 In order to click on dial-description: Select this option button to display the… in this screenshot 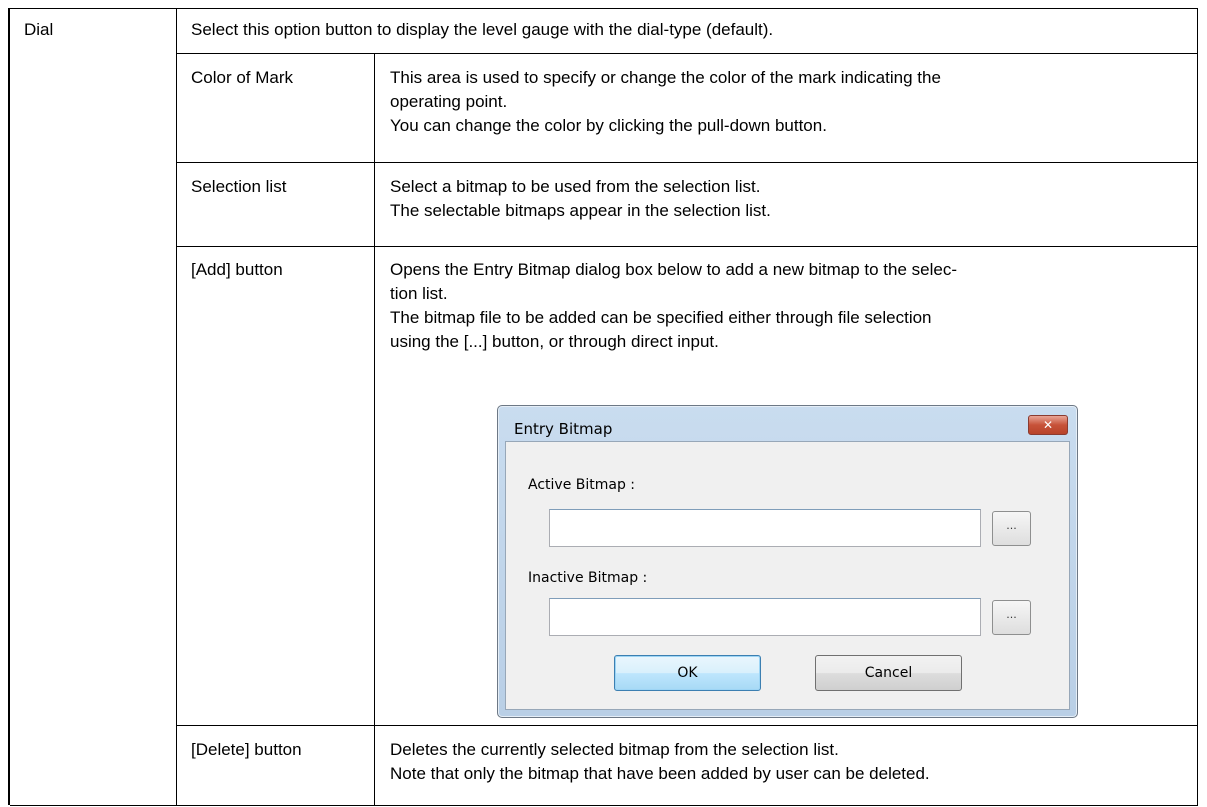, I will do `click(482, 30)`.